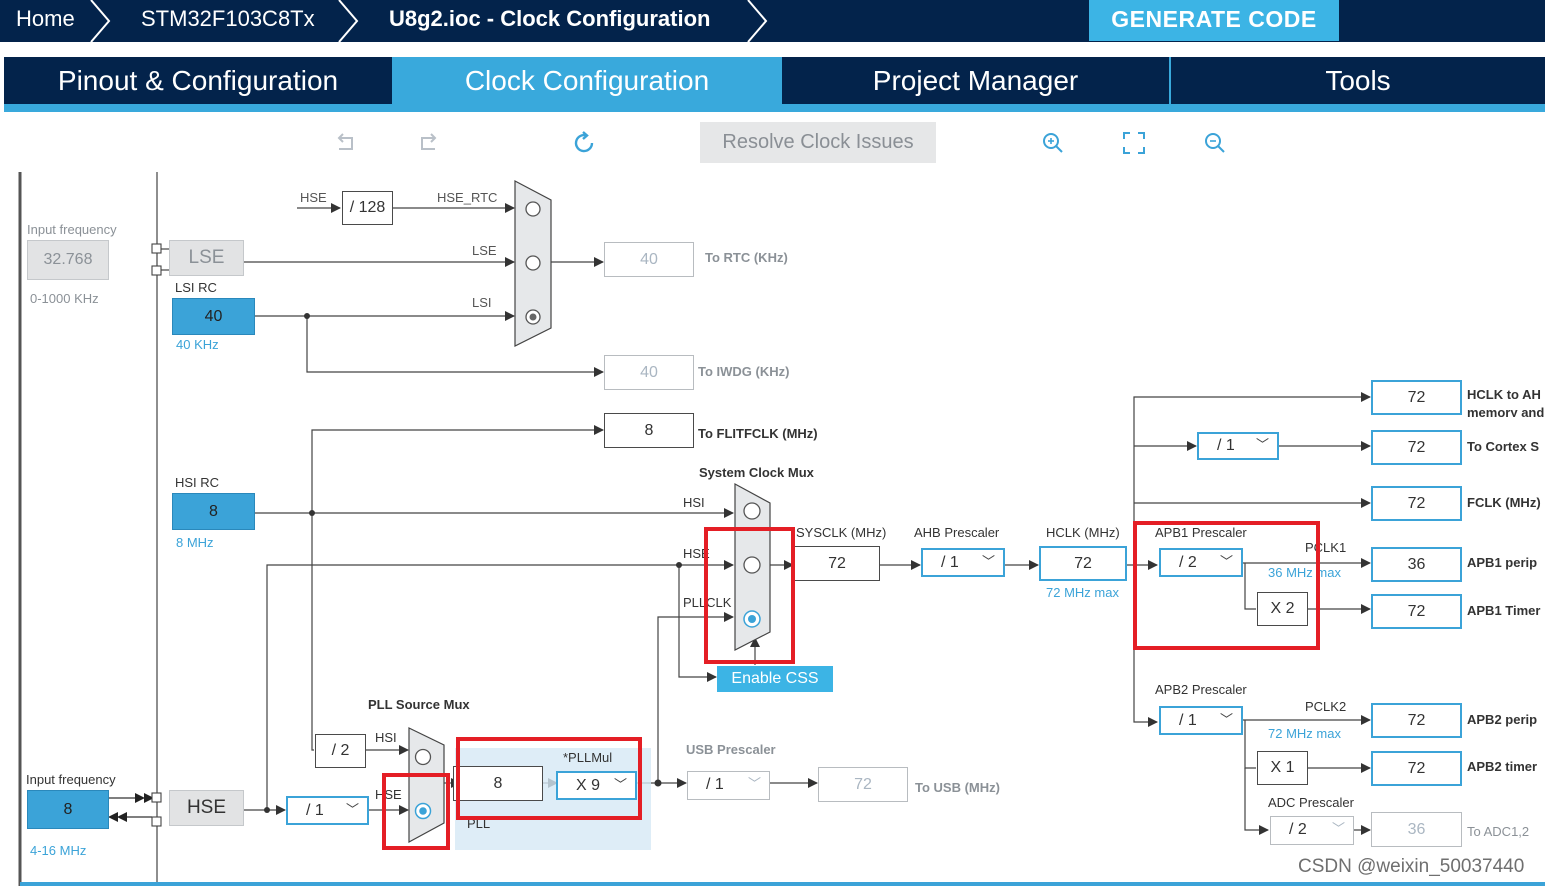 The image size is (1545, 886). What do you see at coordinates (1503, 446) in the screenshot?
I see `cortex-destination-label: To Cortex S` at bounding box center [1503, 446].